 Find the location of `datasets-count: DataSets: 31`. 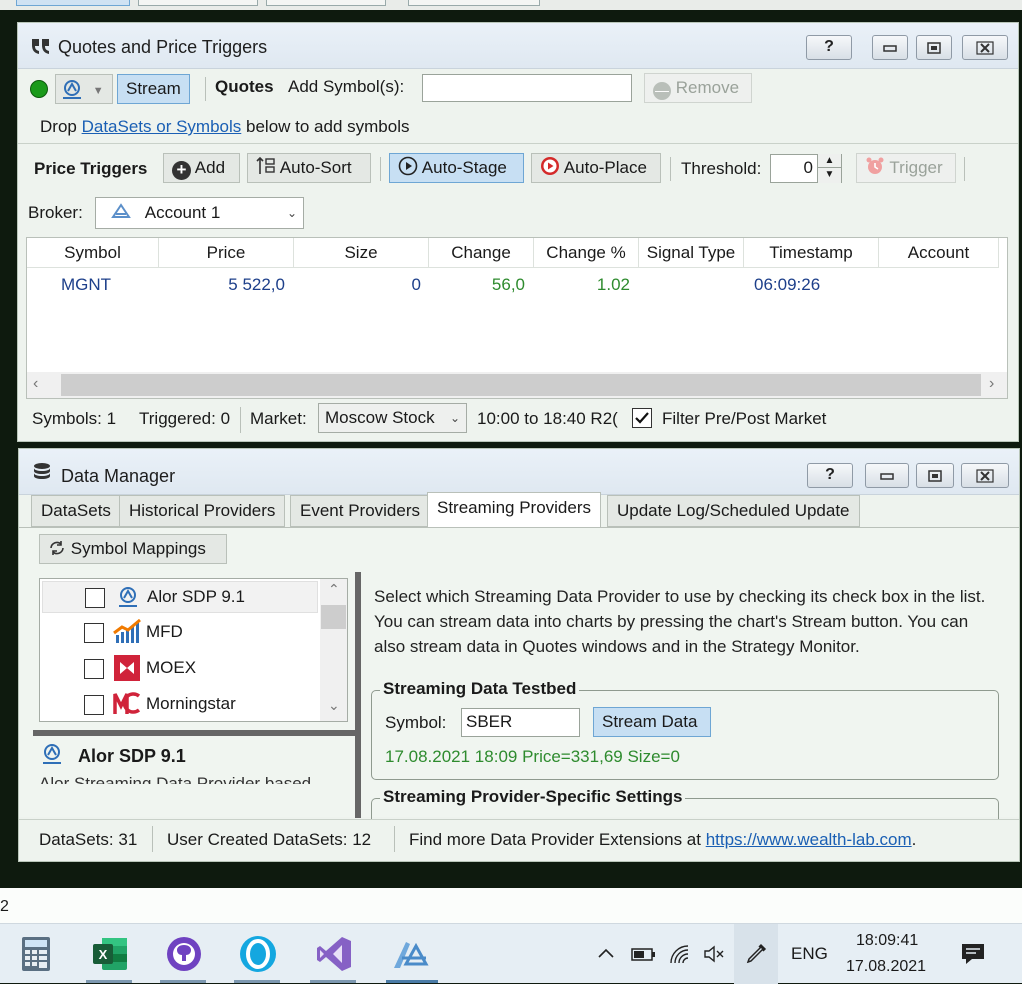

datasets-count: DataSets: 31 is located at coordinates (88, 839).